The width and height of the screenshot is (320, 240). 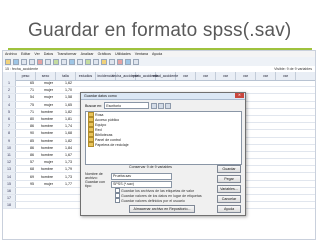 I want to click on column-header: talla, so click(x=66, y=76).